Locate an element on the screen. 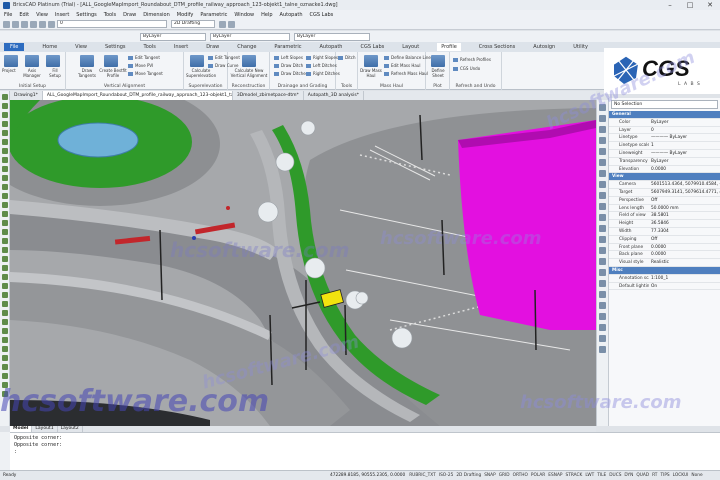 This screenshot has width=720, height=480. rectangle-tool-icon is located at coordinates (5, 133).